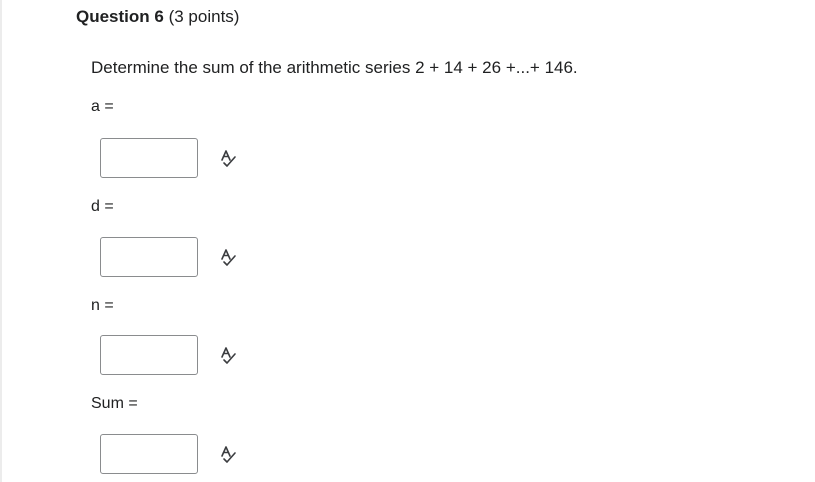  Describe the element at coordinates (149, 454) in the screenshot. I see `answer-input-sum` at that location.